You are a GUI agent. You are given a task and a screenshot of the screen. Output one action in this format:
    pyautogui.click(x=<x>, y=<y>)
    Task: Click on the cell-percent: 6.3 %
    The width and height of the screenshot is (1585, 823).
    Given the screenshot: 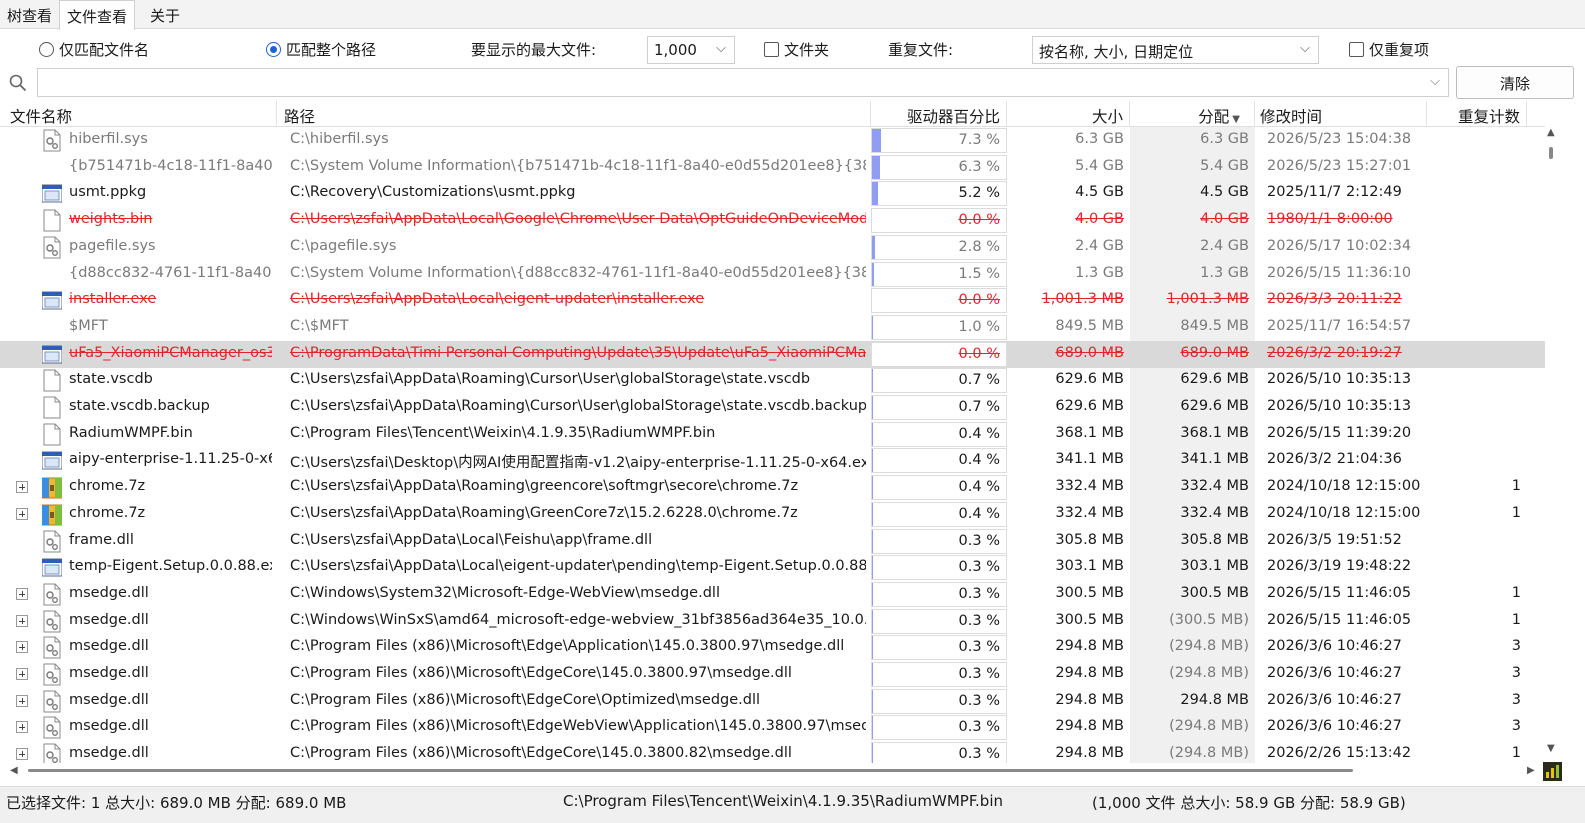 What is the action you would take?
    pyautogui.click(x=979, y=166)
    